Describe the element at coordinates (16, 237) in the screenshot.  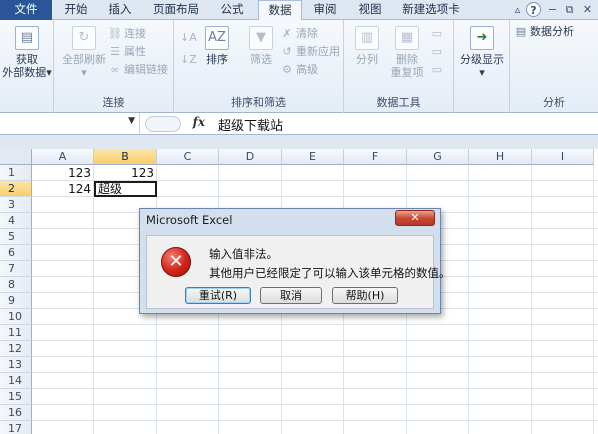
I see `row-header-5: 5` at that location.